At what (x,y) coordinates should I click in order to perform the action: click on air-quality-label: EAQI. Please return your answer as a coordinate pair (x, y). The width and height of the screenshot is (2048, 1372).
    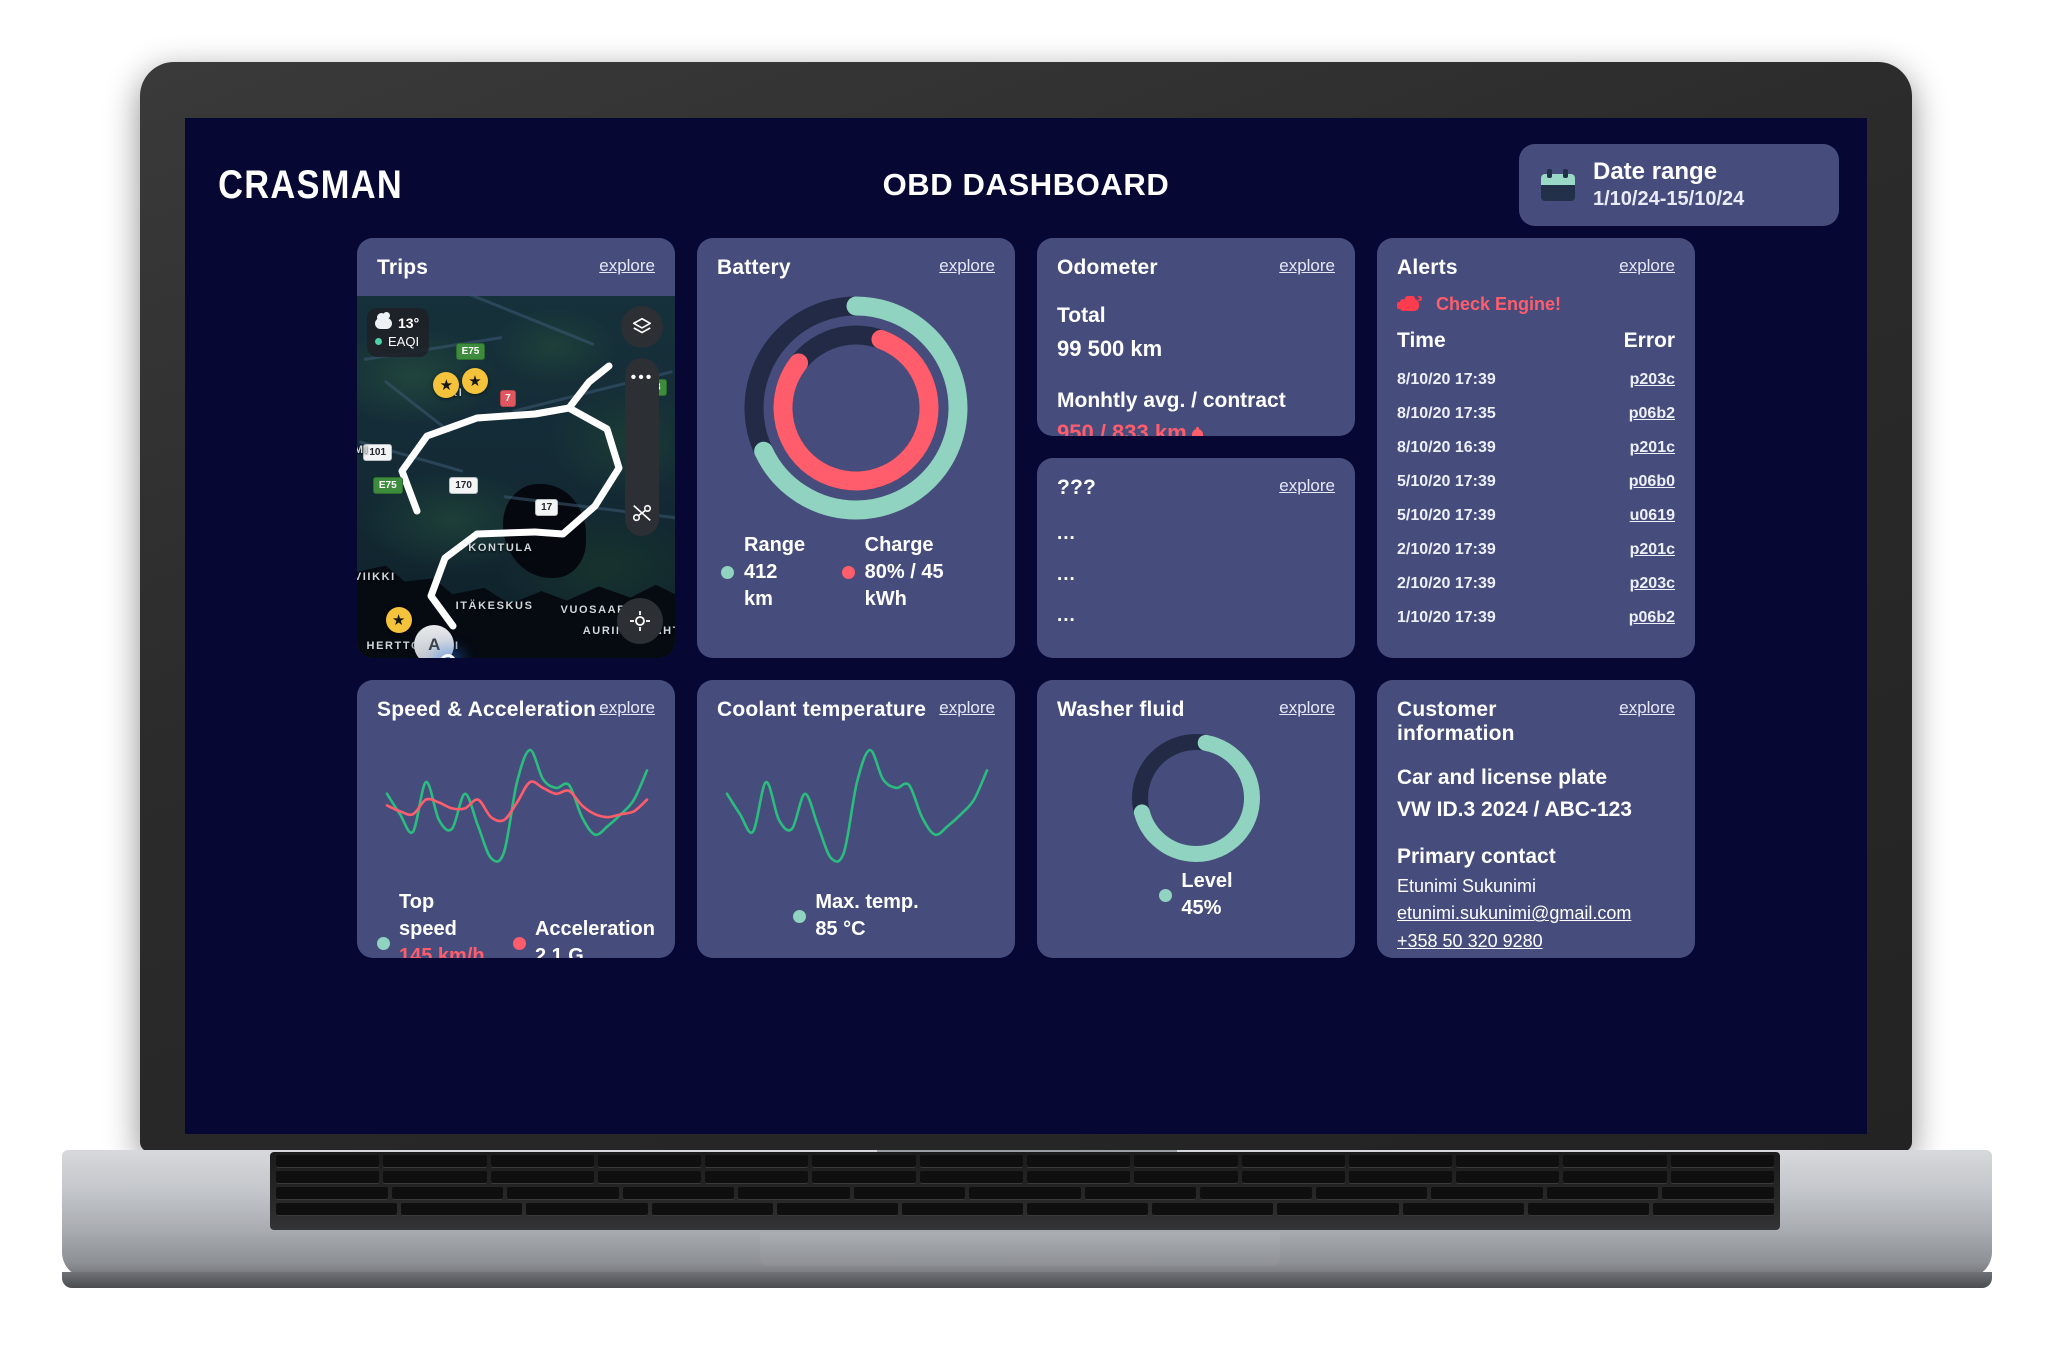
    Looking at the image, I should click on (404, 341).